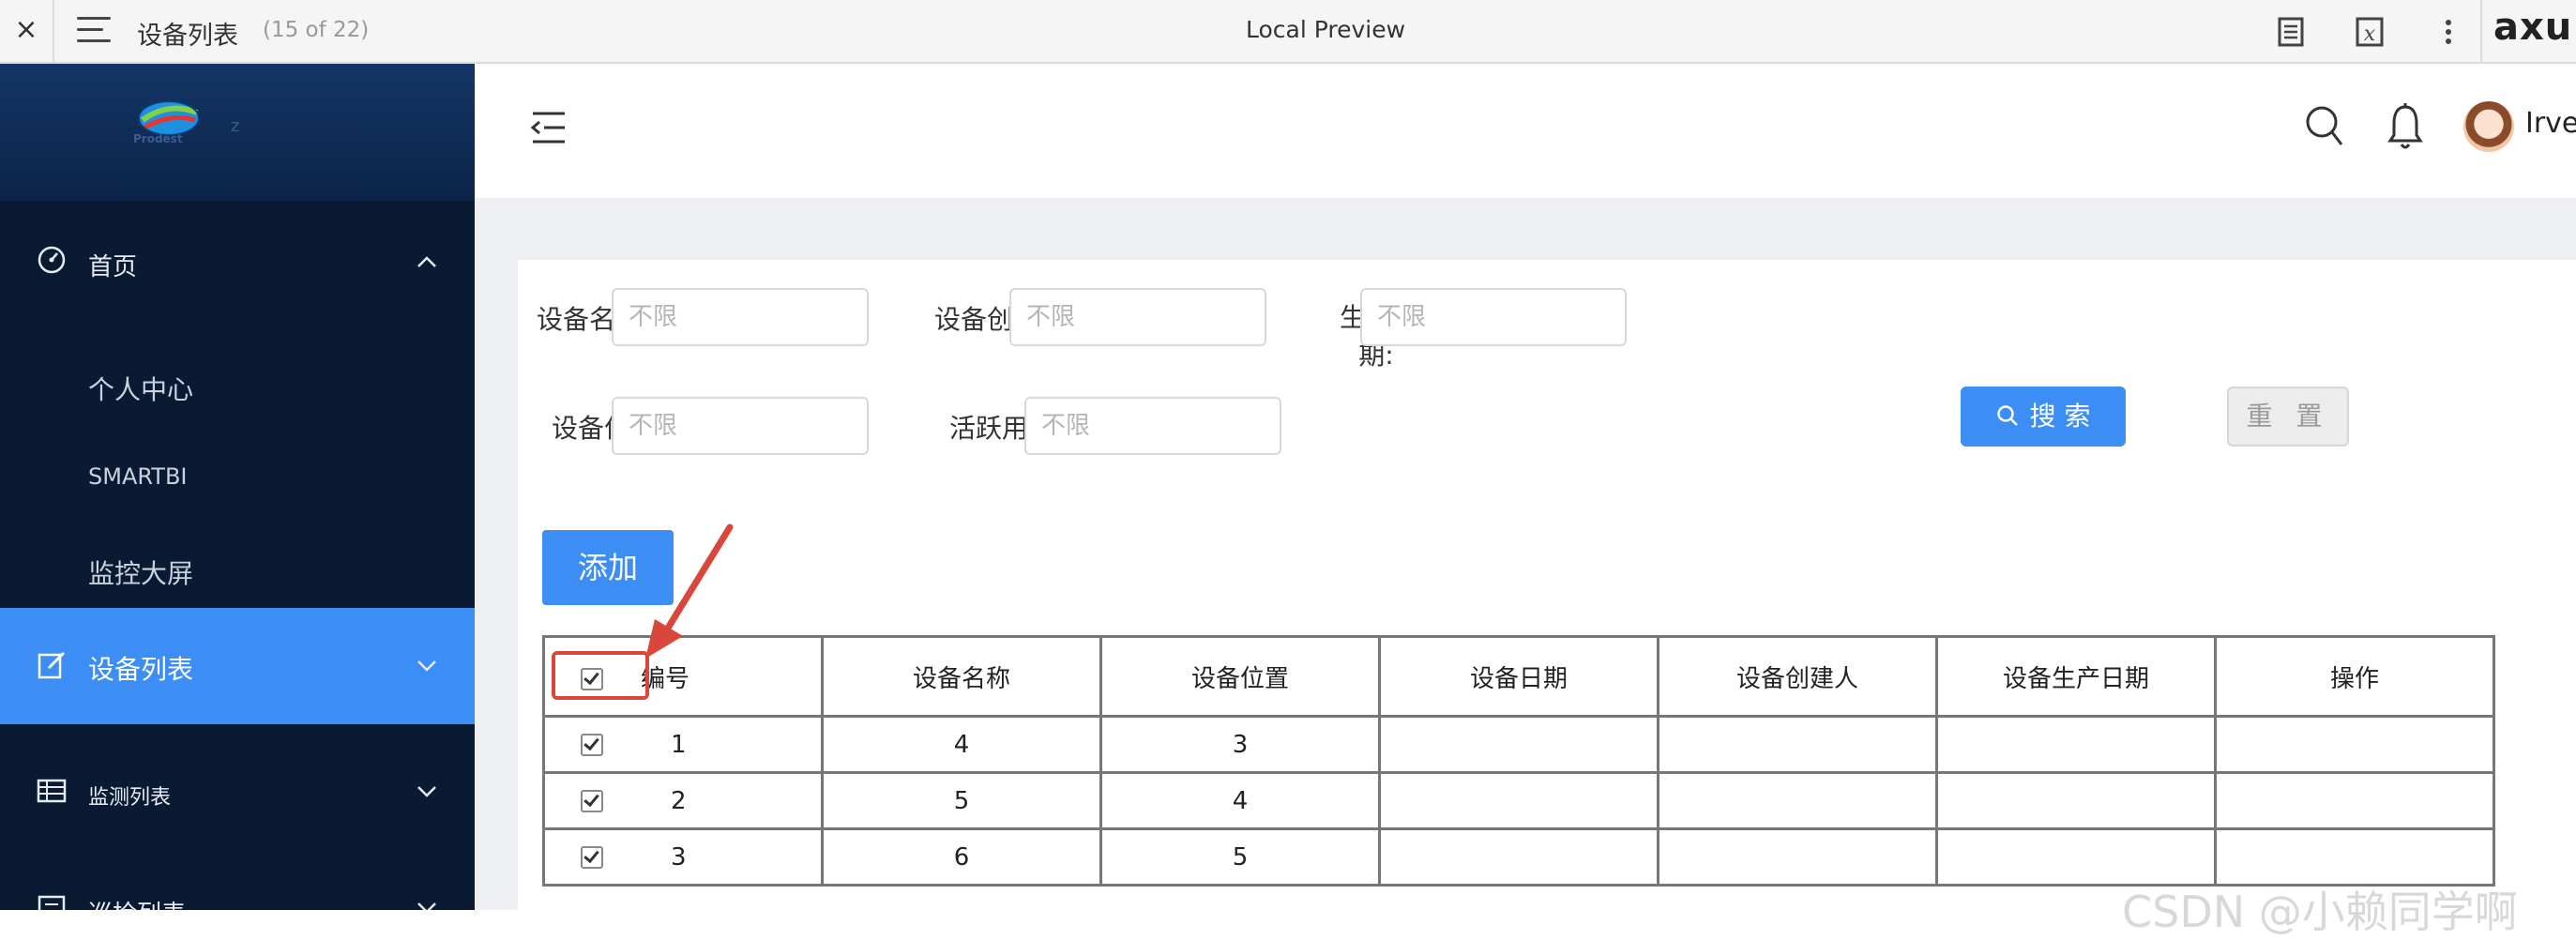 The height and width of the screenshot is (940, 2576). Describe the element at coordinates (1240, 745) in the screenshot. I see `cell-location: 3` at that location.